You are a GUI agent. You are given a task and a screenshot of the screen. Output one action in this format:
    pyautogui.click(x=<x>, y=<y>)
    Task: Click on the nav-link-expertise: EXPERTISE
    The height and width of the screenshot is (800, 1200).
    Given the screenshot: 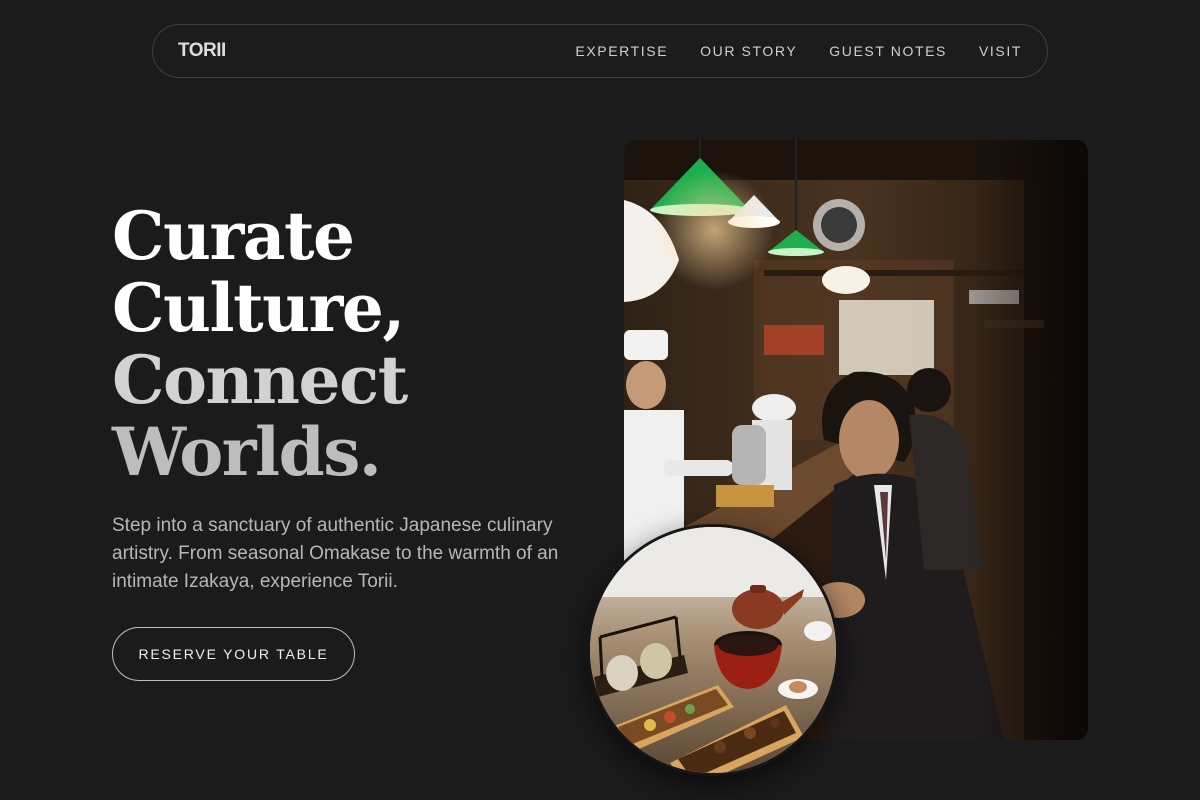 What is the action you would take?
    pyautogui.click(x=621, y=51)
    